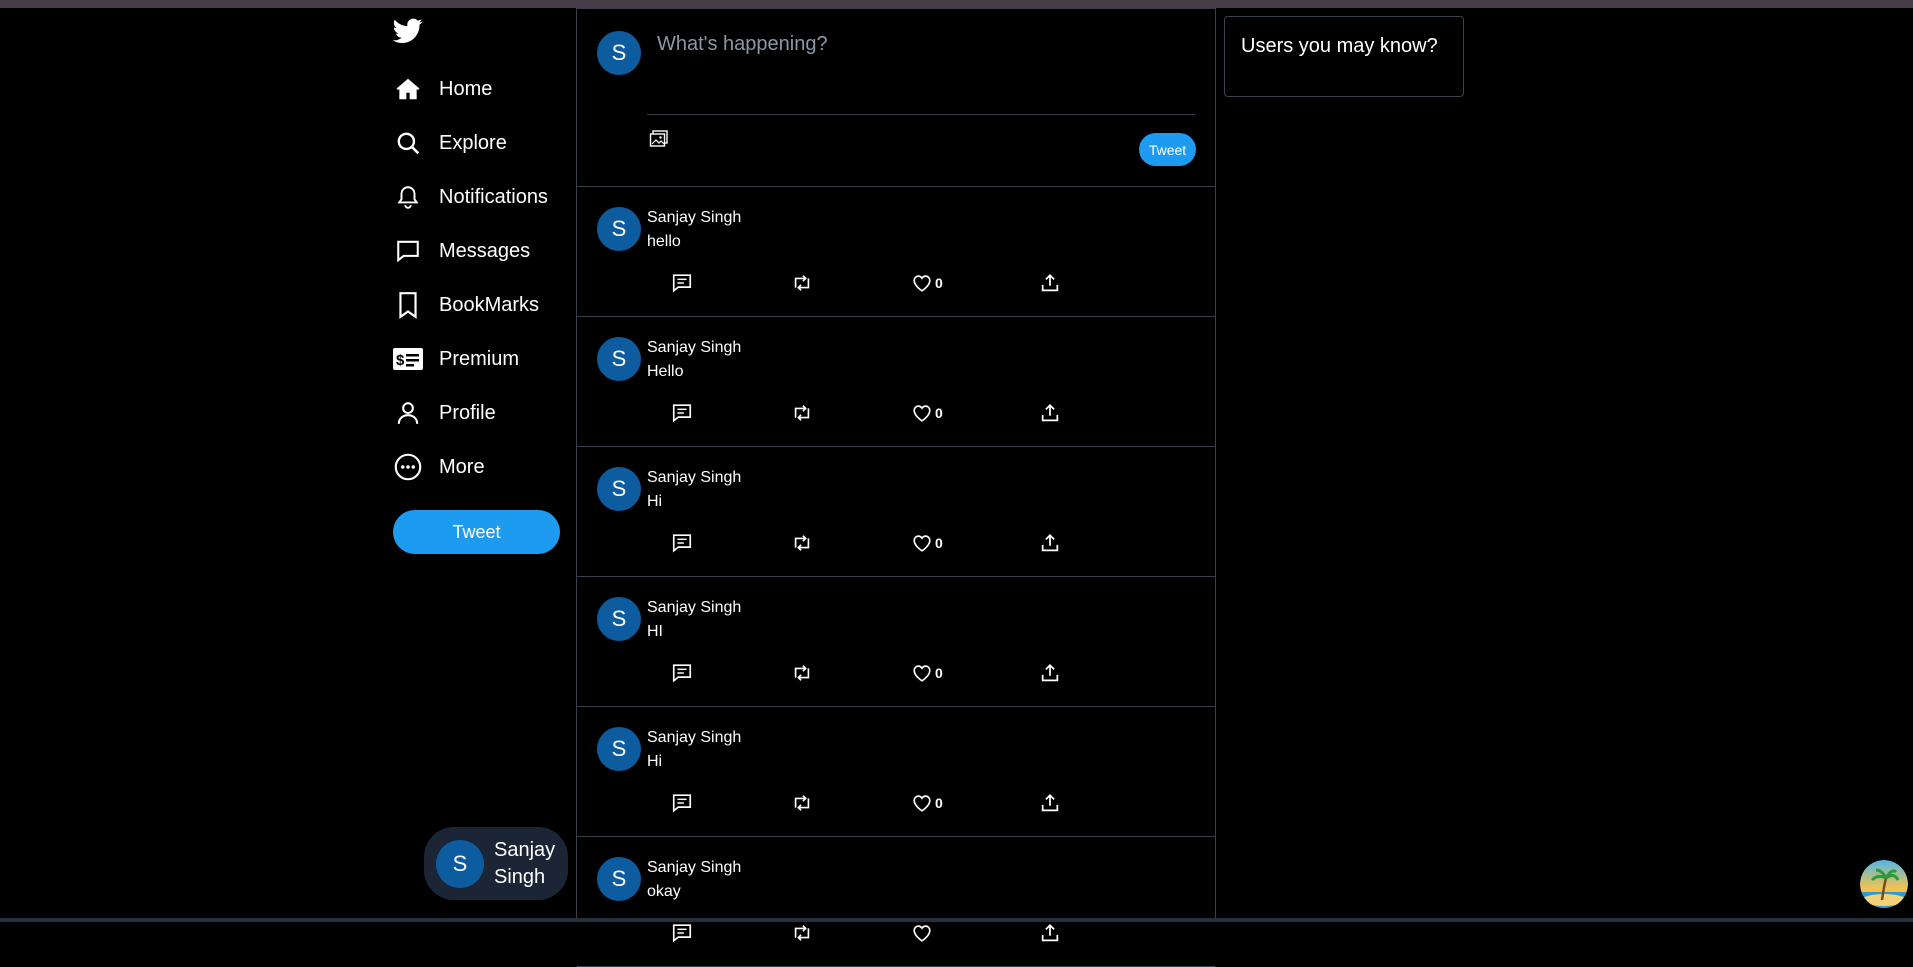 The width and height of the screenshot is (1913, 967). I want to click on sidebar-item-messages: Messages, so click(483, 251).